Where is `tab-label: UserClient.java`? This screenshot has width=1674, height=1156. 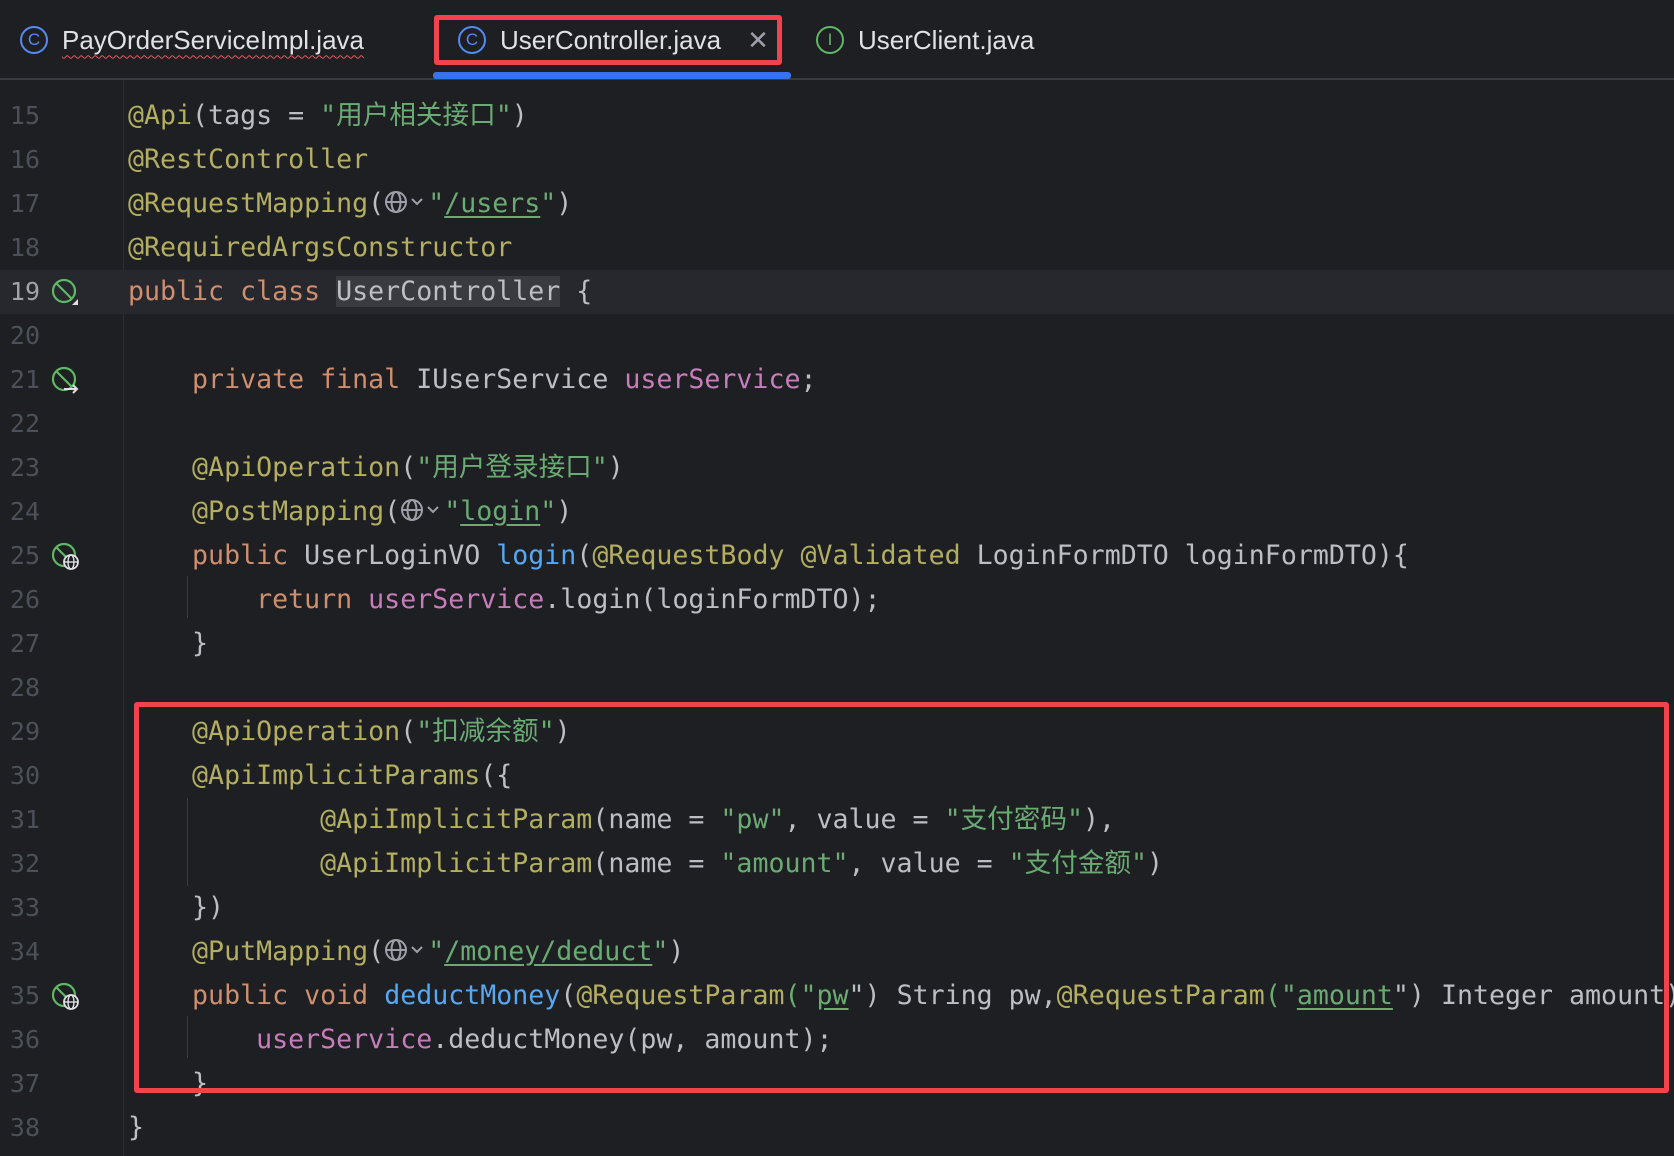
tab-label: UserClient.java is located at coordinates (946, 39).